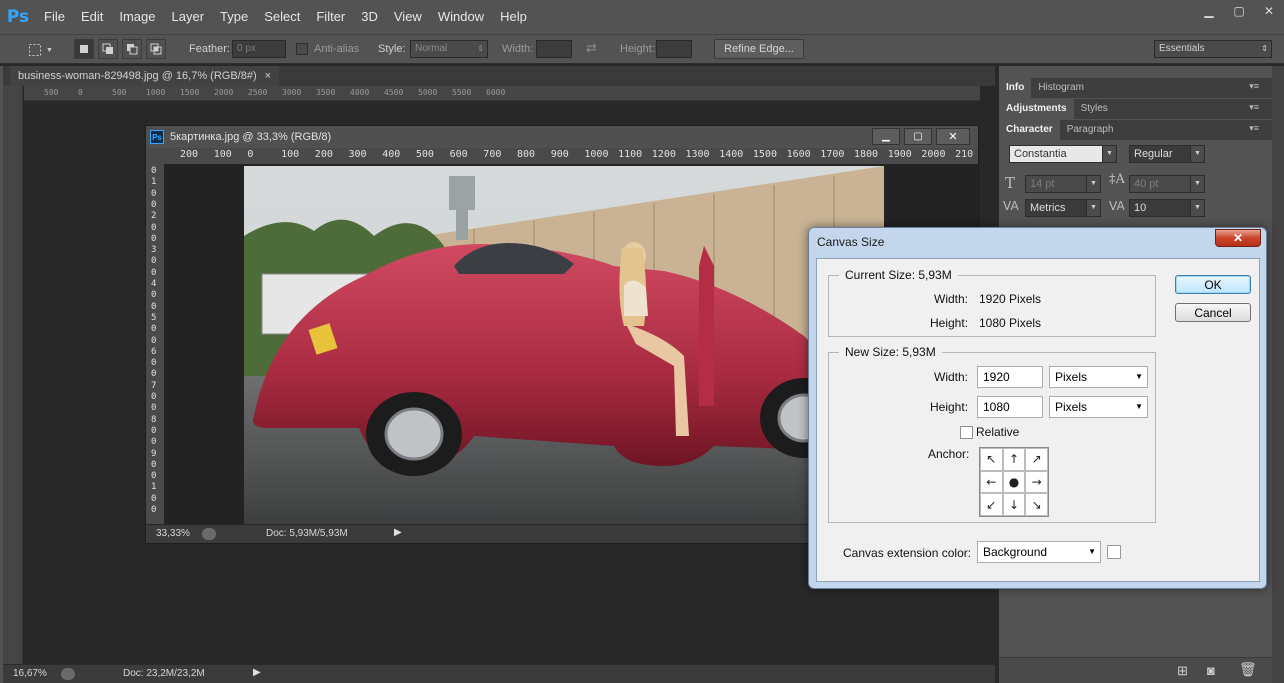 The height and width of the screenshot is (683, 1284). What do you see at coordinates (764, 154) in the screenshot?
I see `ruler-tick-label: 1500` at bounding box center [764, 154].